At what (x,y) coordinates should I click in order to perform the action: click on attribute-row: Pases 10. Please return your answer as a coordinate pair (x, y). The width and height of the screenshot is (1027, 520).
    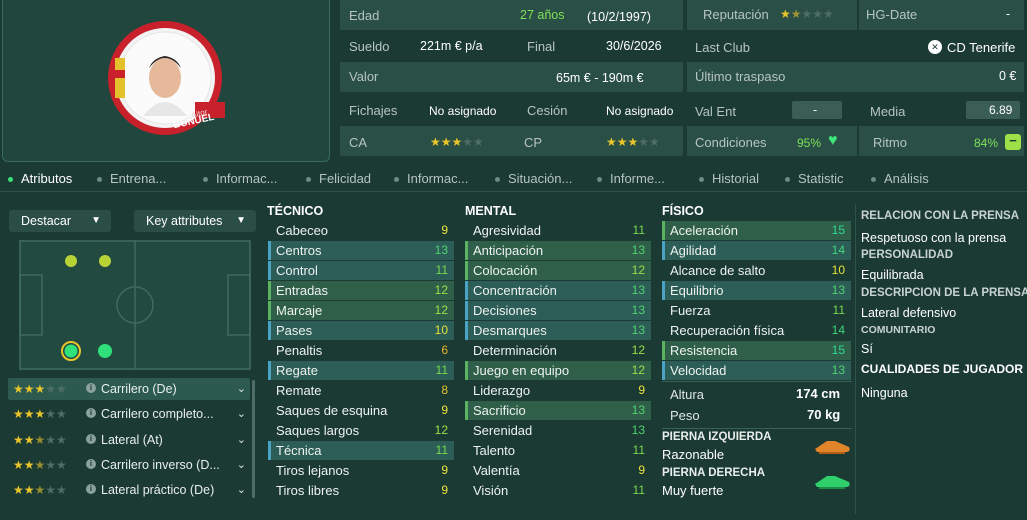
    Looking at the image, I should click on (361, 330).